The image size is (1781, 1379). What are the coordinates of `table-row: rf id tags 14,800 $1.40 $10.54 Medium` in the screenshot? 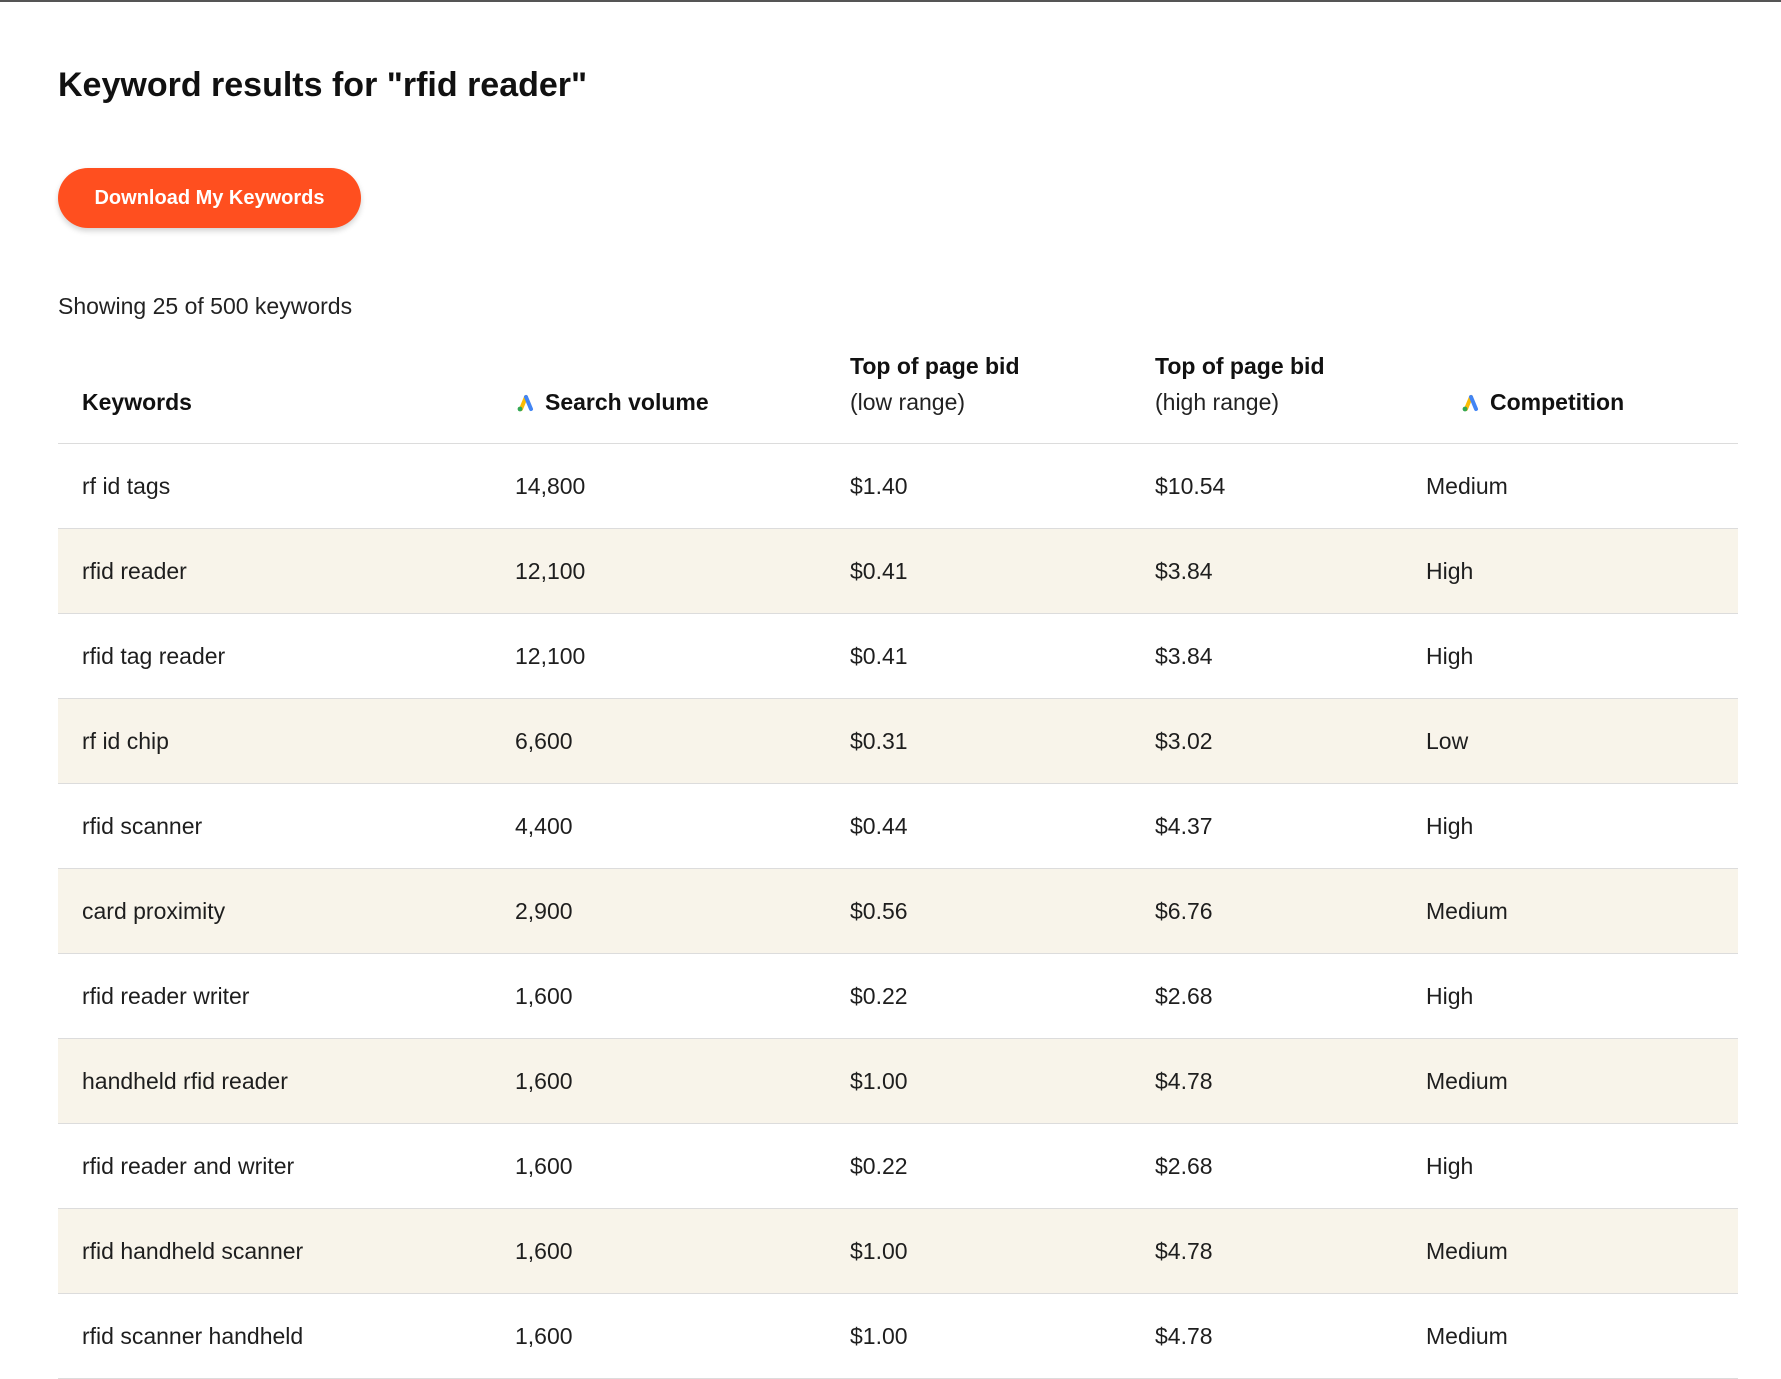 It's located at (898, 486).